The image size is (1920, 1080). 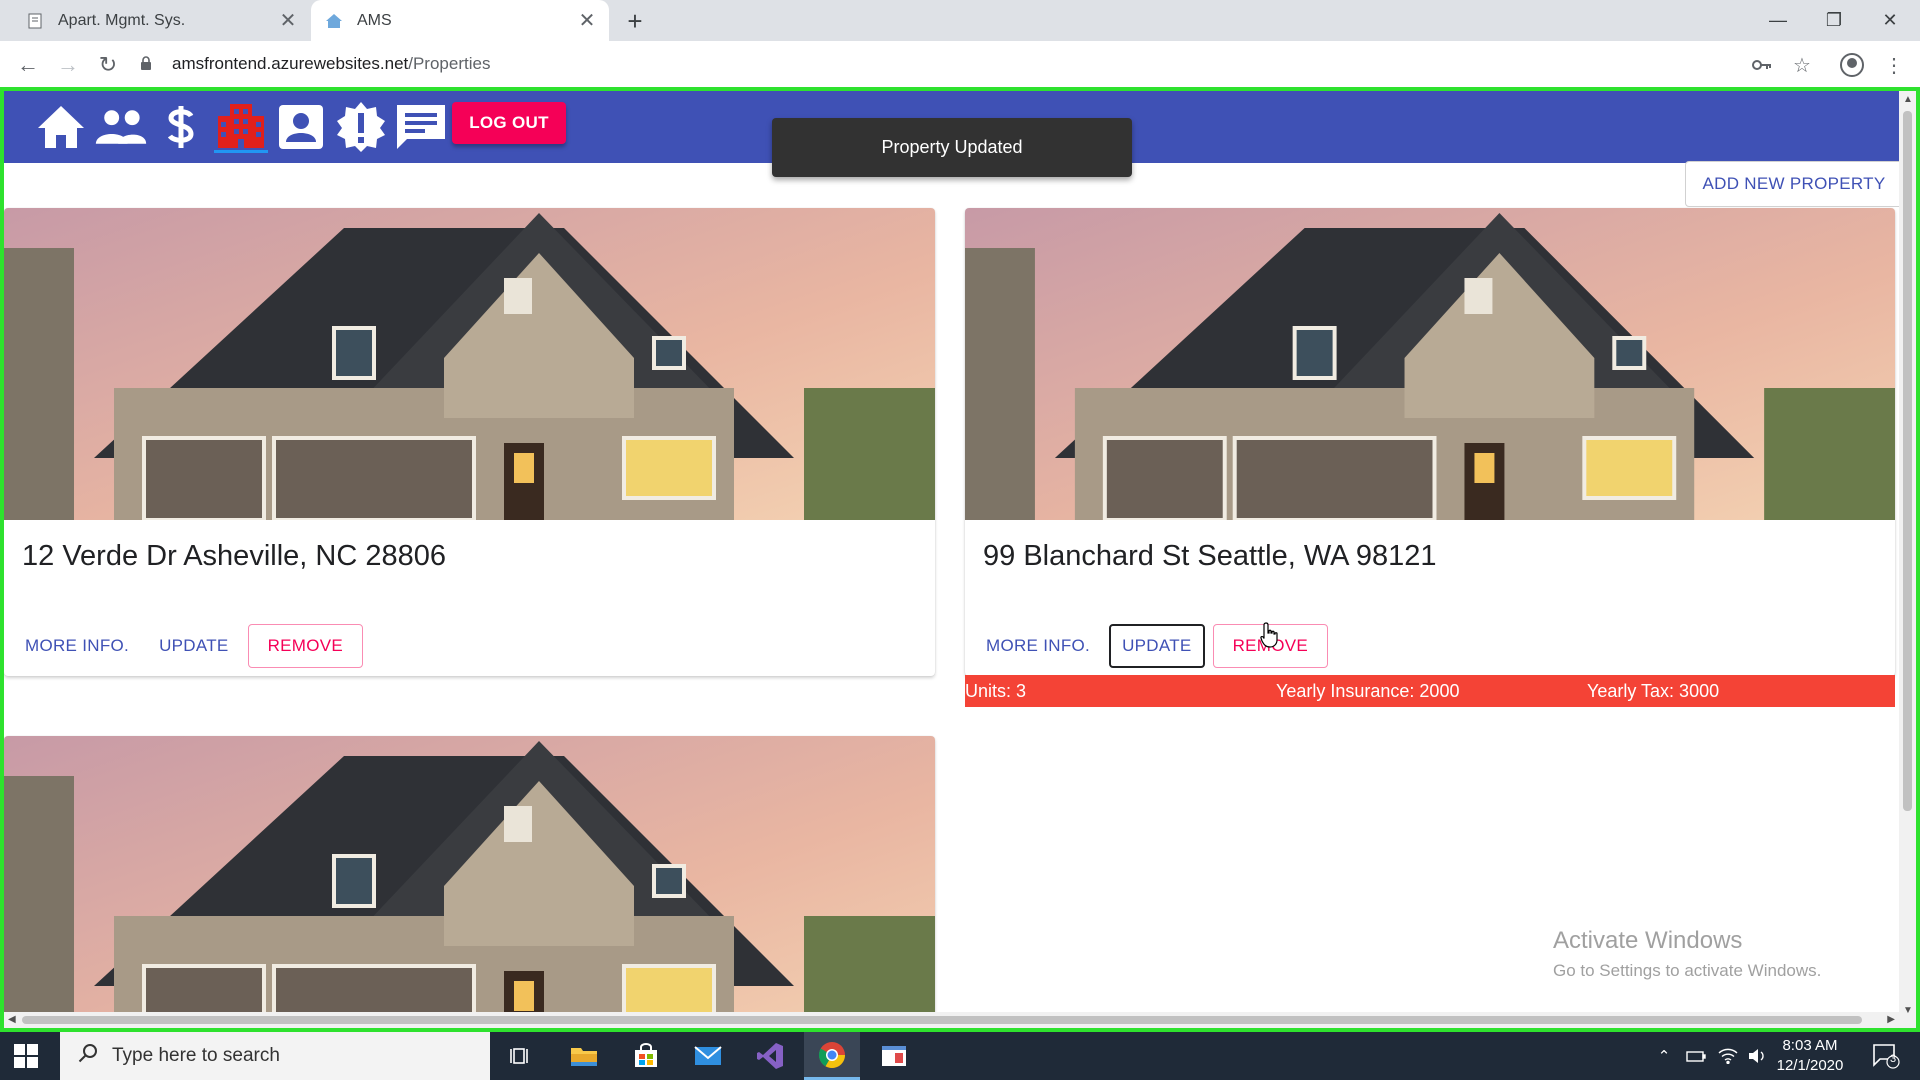 I want to click on scroll-right-icon: ▶, so click(x=1891, y=1019).